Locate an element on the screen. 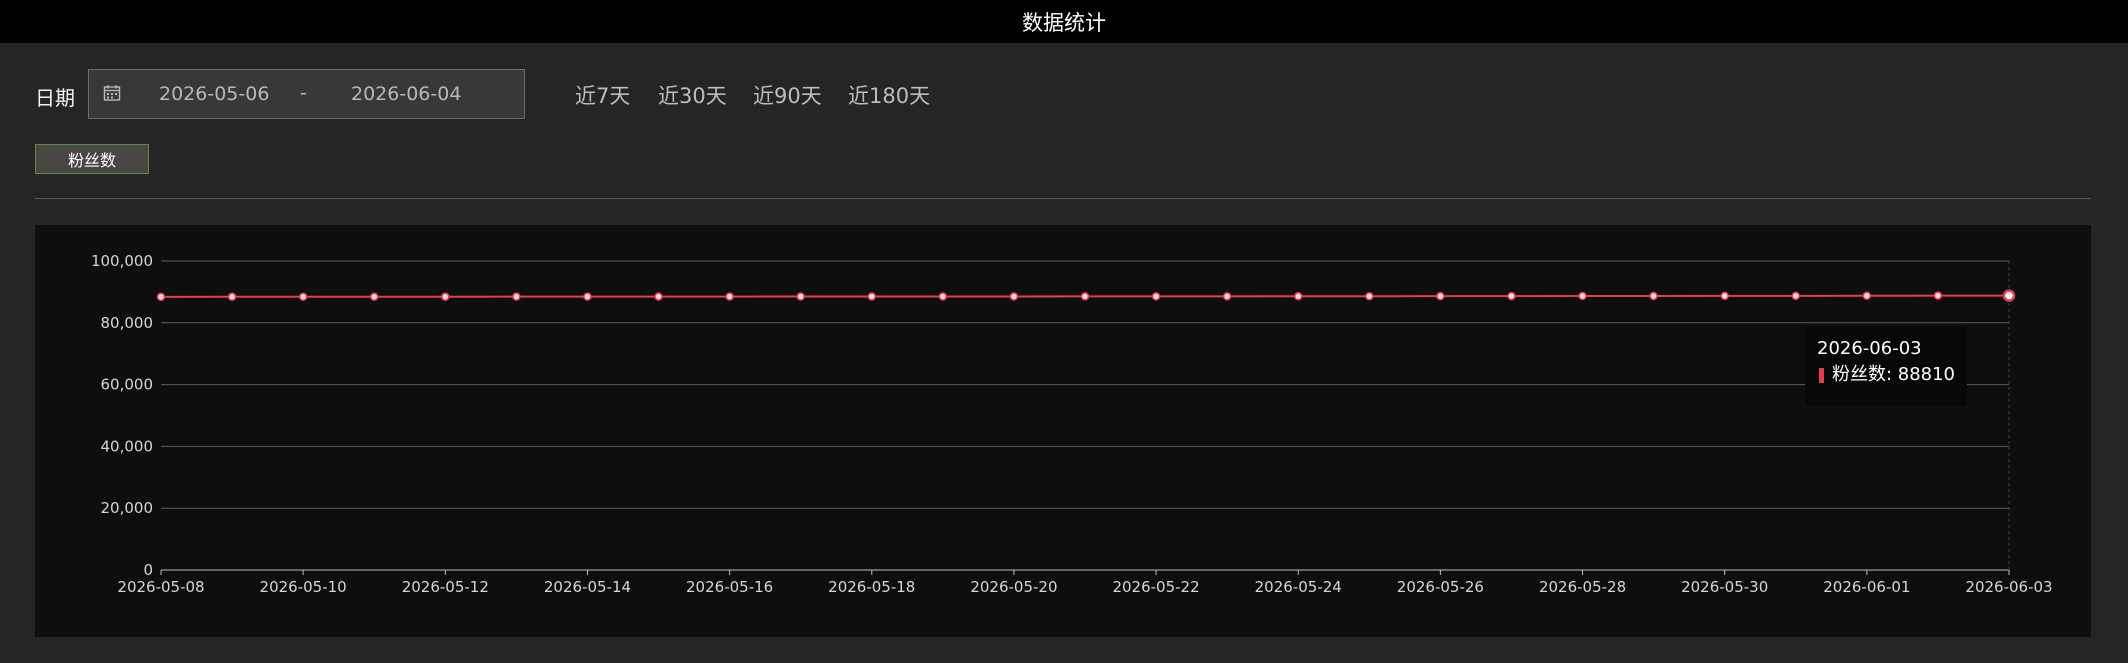  page-title: 数据统计 is located at coordinates (1064, 22).